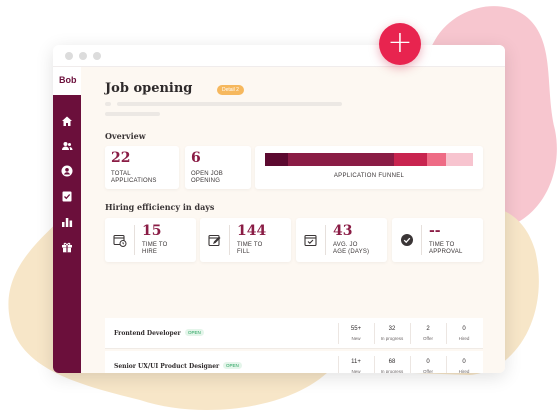 The width and height of the screenshot is (560, 415). Describe the element at coordinates (446, 248) in the screenshot. I see `efficiency-label: TIME TO APPROVAL` at that location.